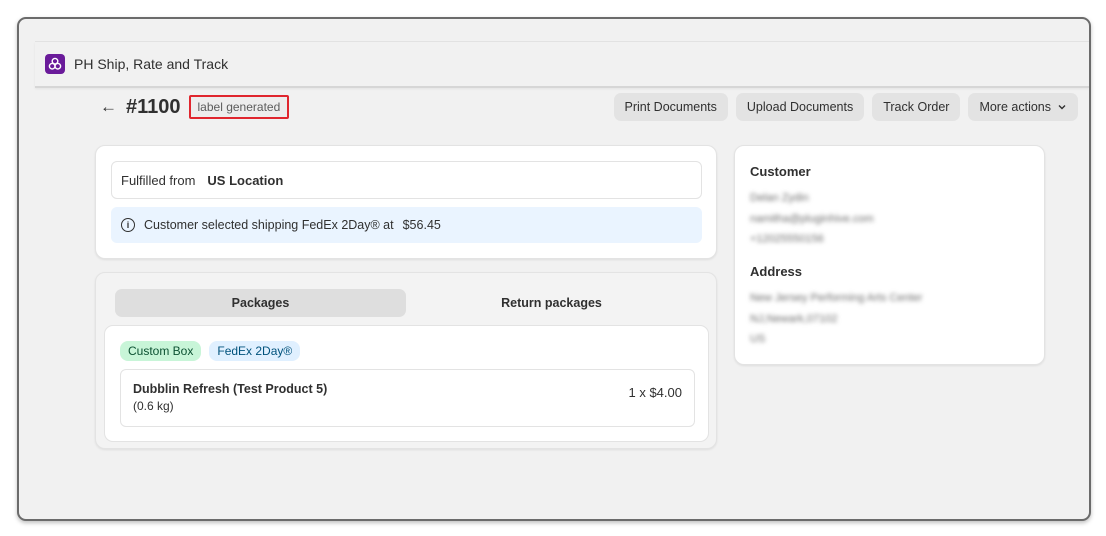 The image size is (1106, 536). What do you see at coordinates (794, 319) in the screenshot?
I see `address-line2: NJ,Newark,07102` at bounding box center [794, 319].